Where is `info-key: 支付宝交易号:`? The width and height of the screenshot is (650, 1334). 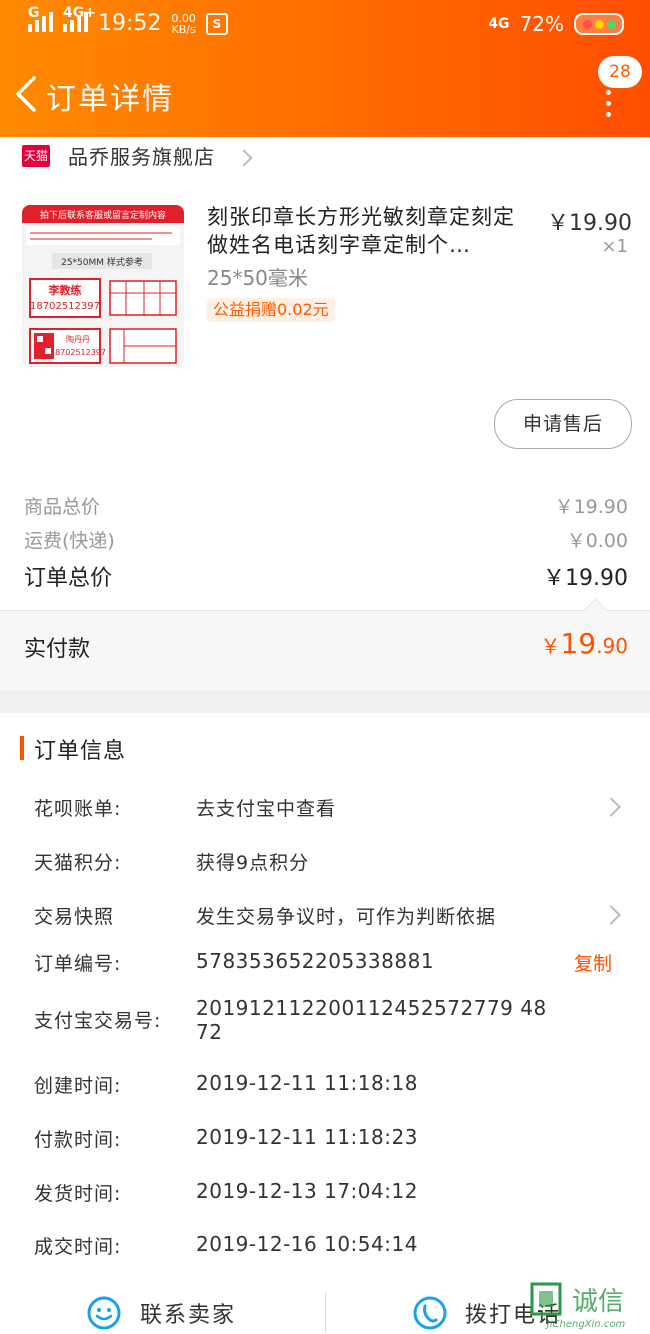 info-key: 支付宝交易号: is located at coordinates (98, 1021).